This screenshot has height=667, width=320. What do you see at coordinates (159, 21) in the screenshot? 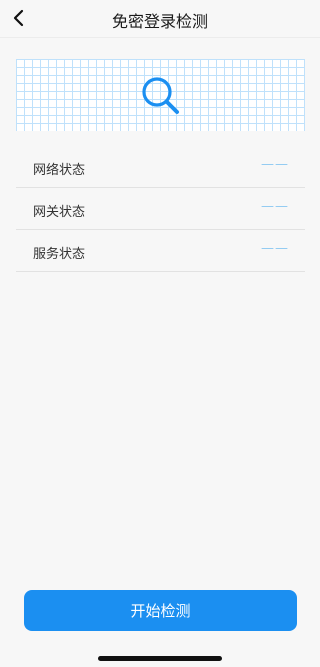
I see `page-title: 免密登录检测` at bounding box center [159, 21].